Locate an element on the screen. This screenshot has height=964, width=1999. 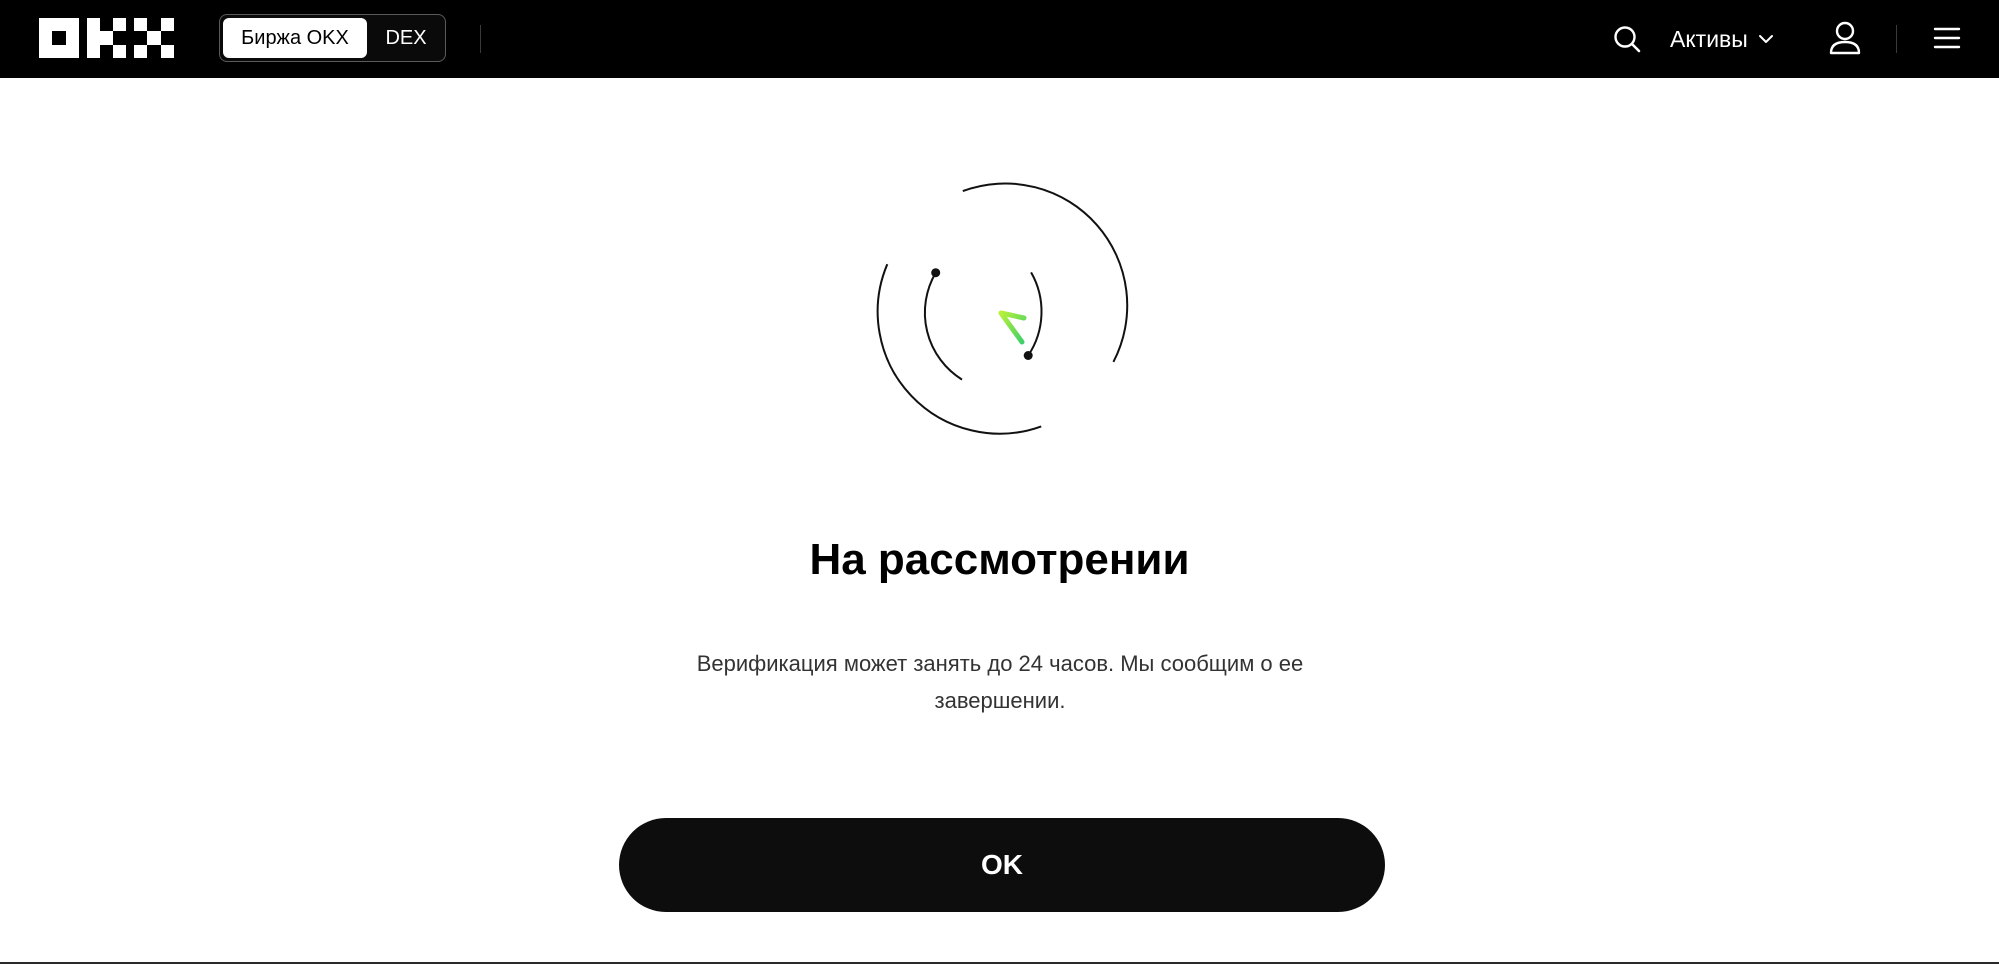
header-divider-right is located at coordinates (1896, 39).